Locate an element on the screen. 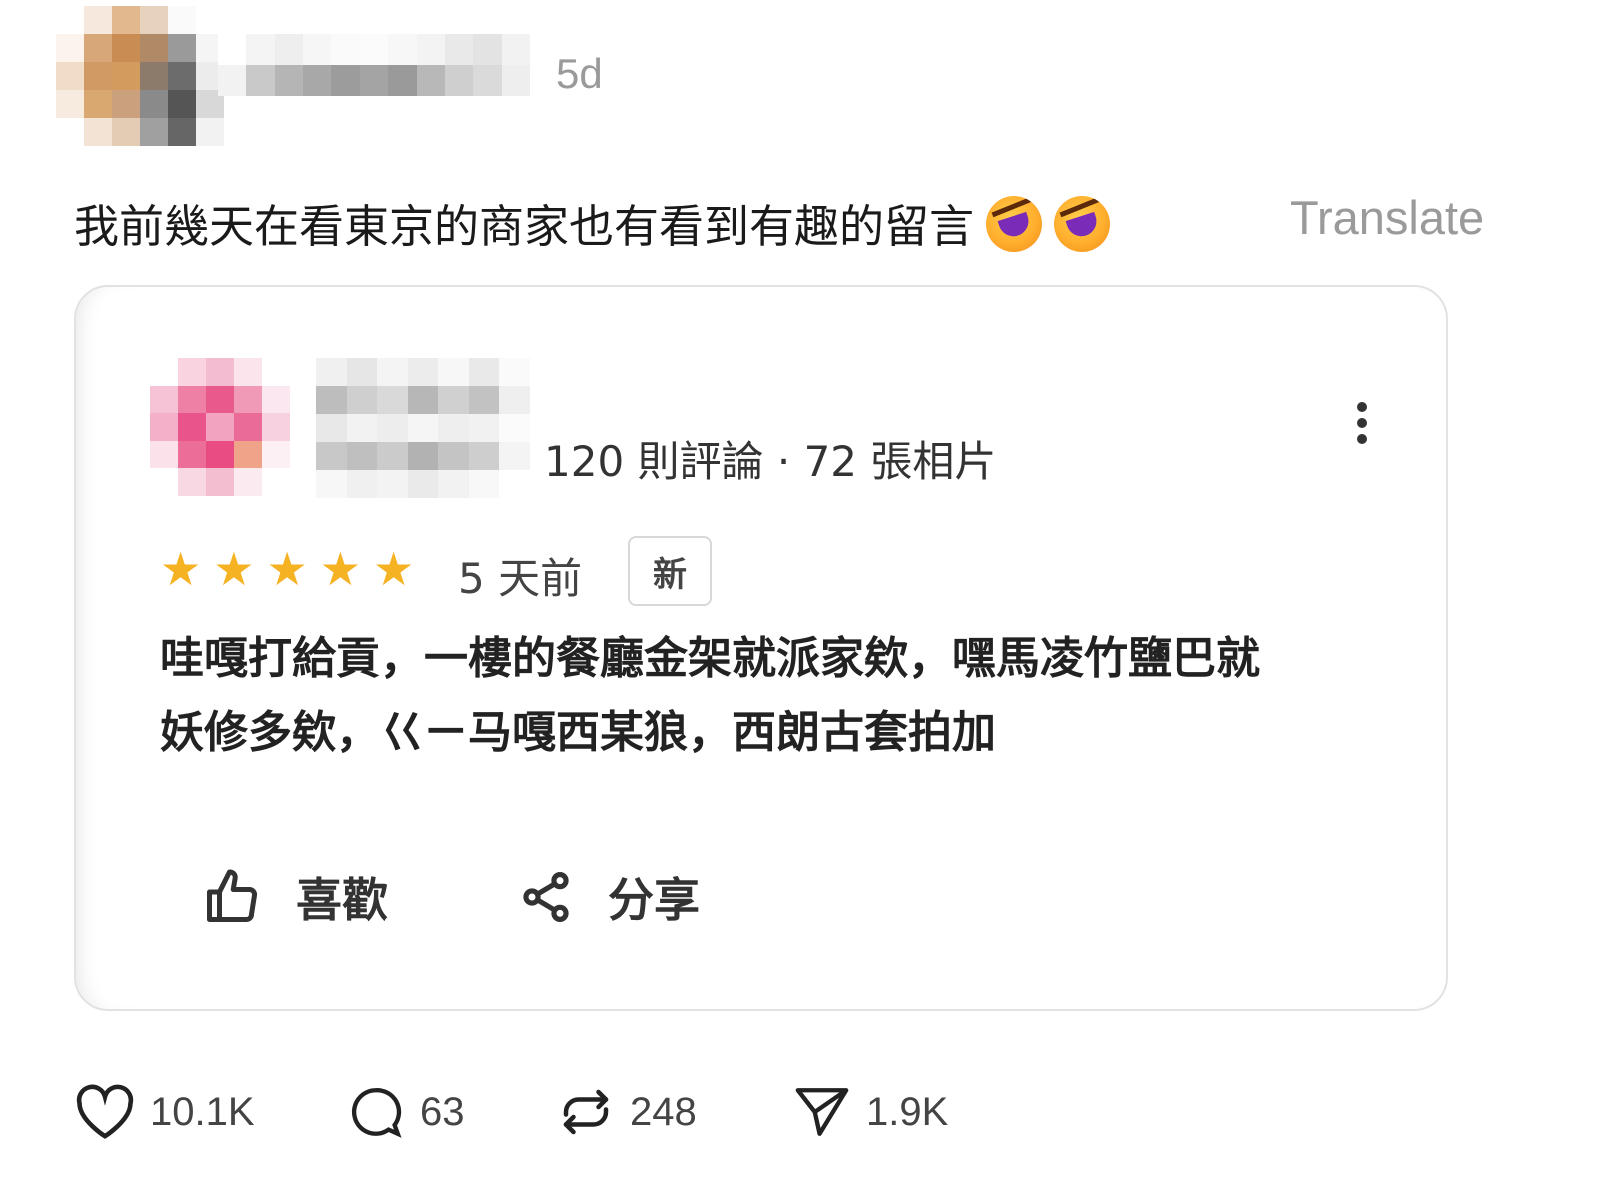 The height and width of the screenshot is (1202, 1600). post-text: 我前幾天在看東京的商家也有看到有趣的留言 is located at coordinates (592, 222).